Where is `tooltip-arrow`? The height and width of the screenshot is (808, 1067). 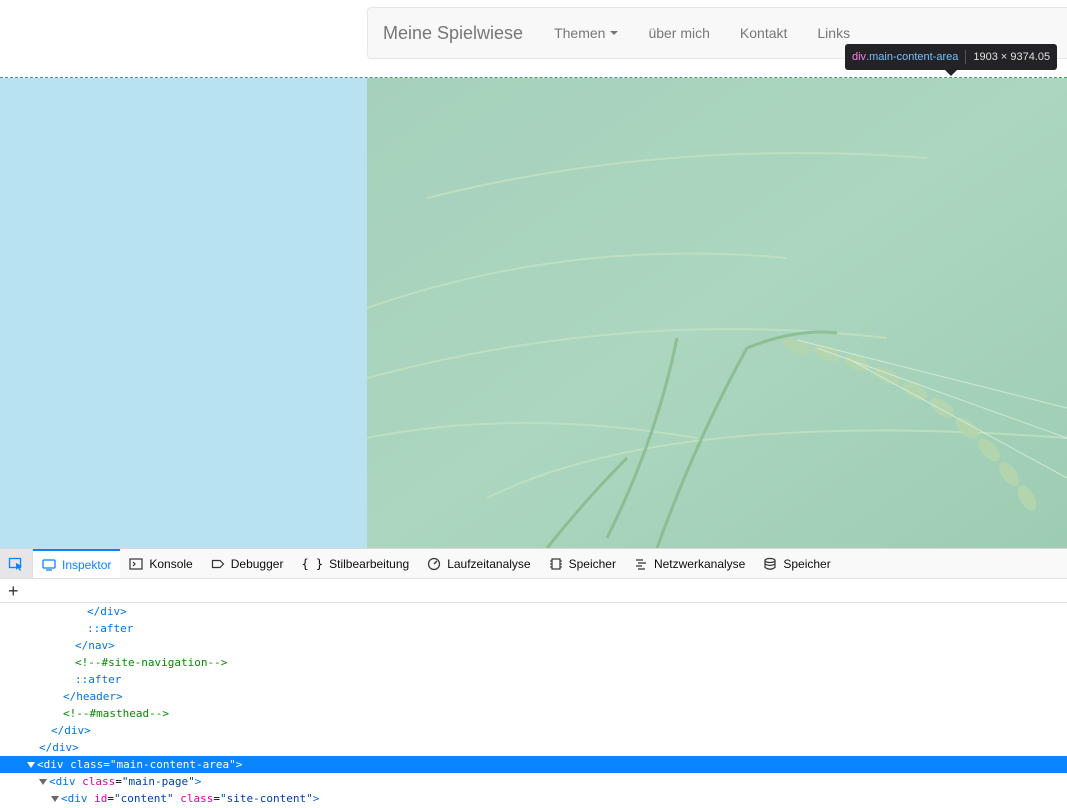 tooltip-arrow is located at coordinates (951, 73).